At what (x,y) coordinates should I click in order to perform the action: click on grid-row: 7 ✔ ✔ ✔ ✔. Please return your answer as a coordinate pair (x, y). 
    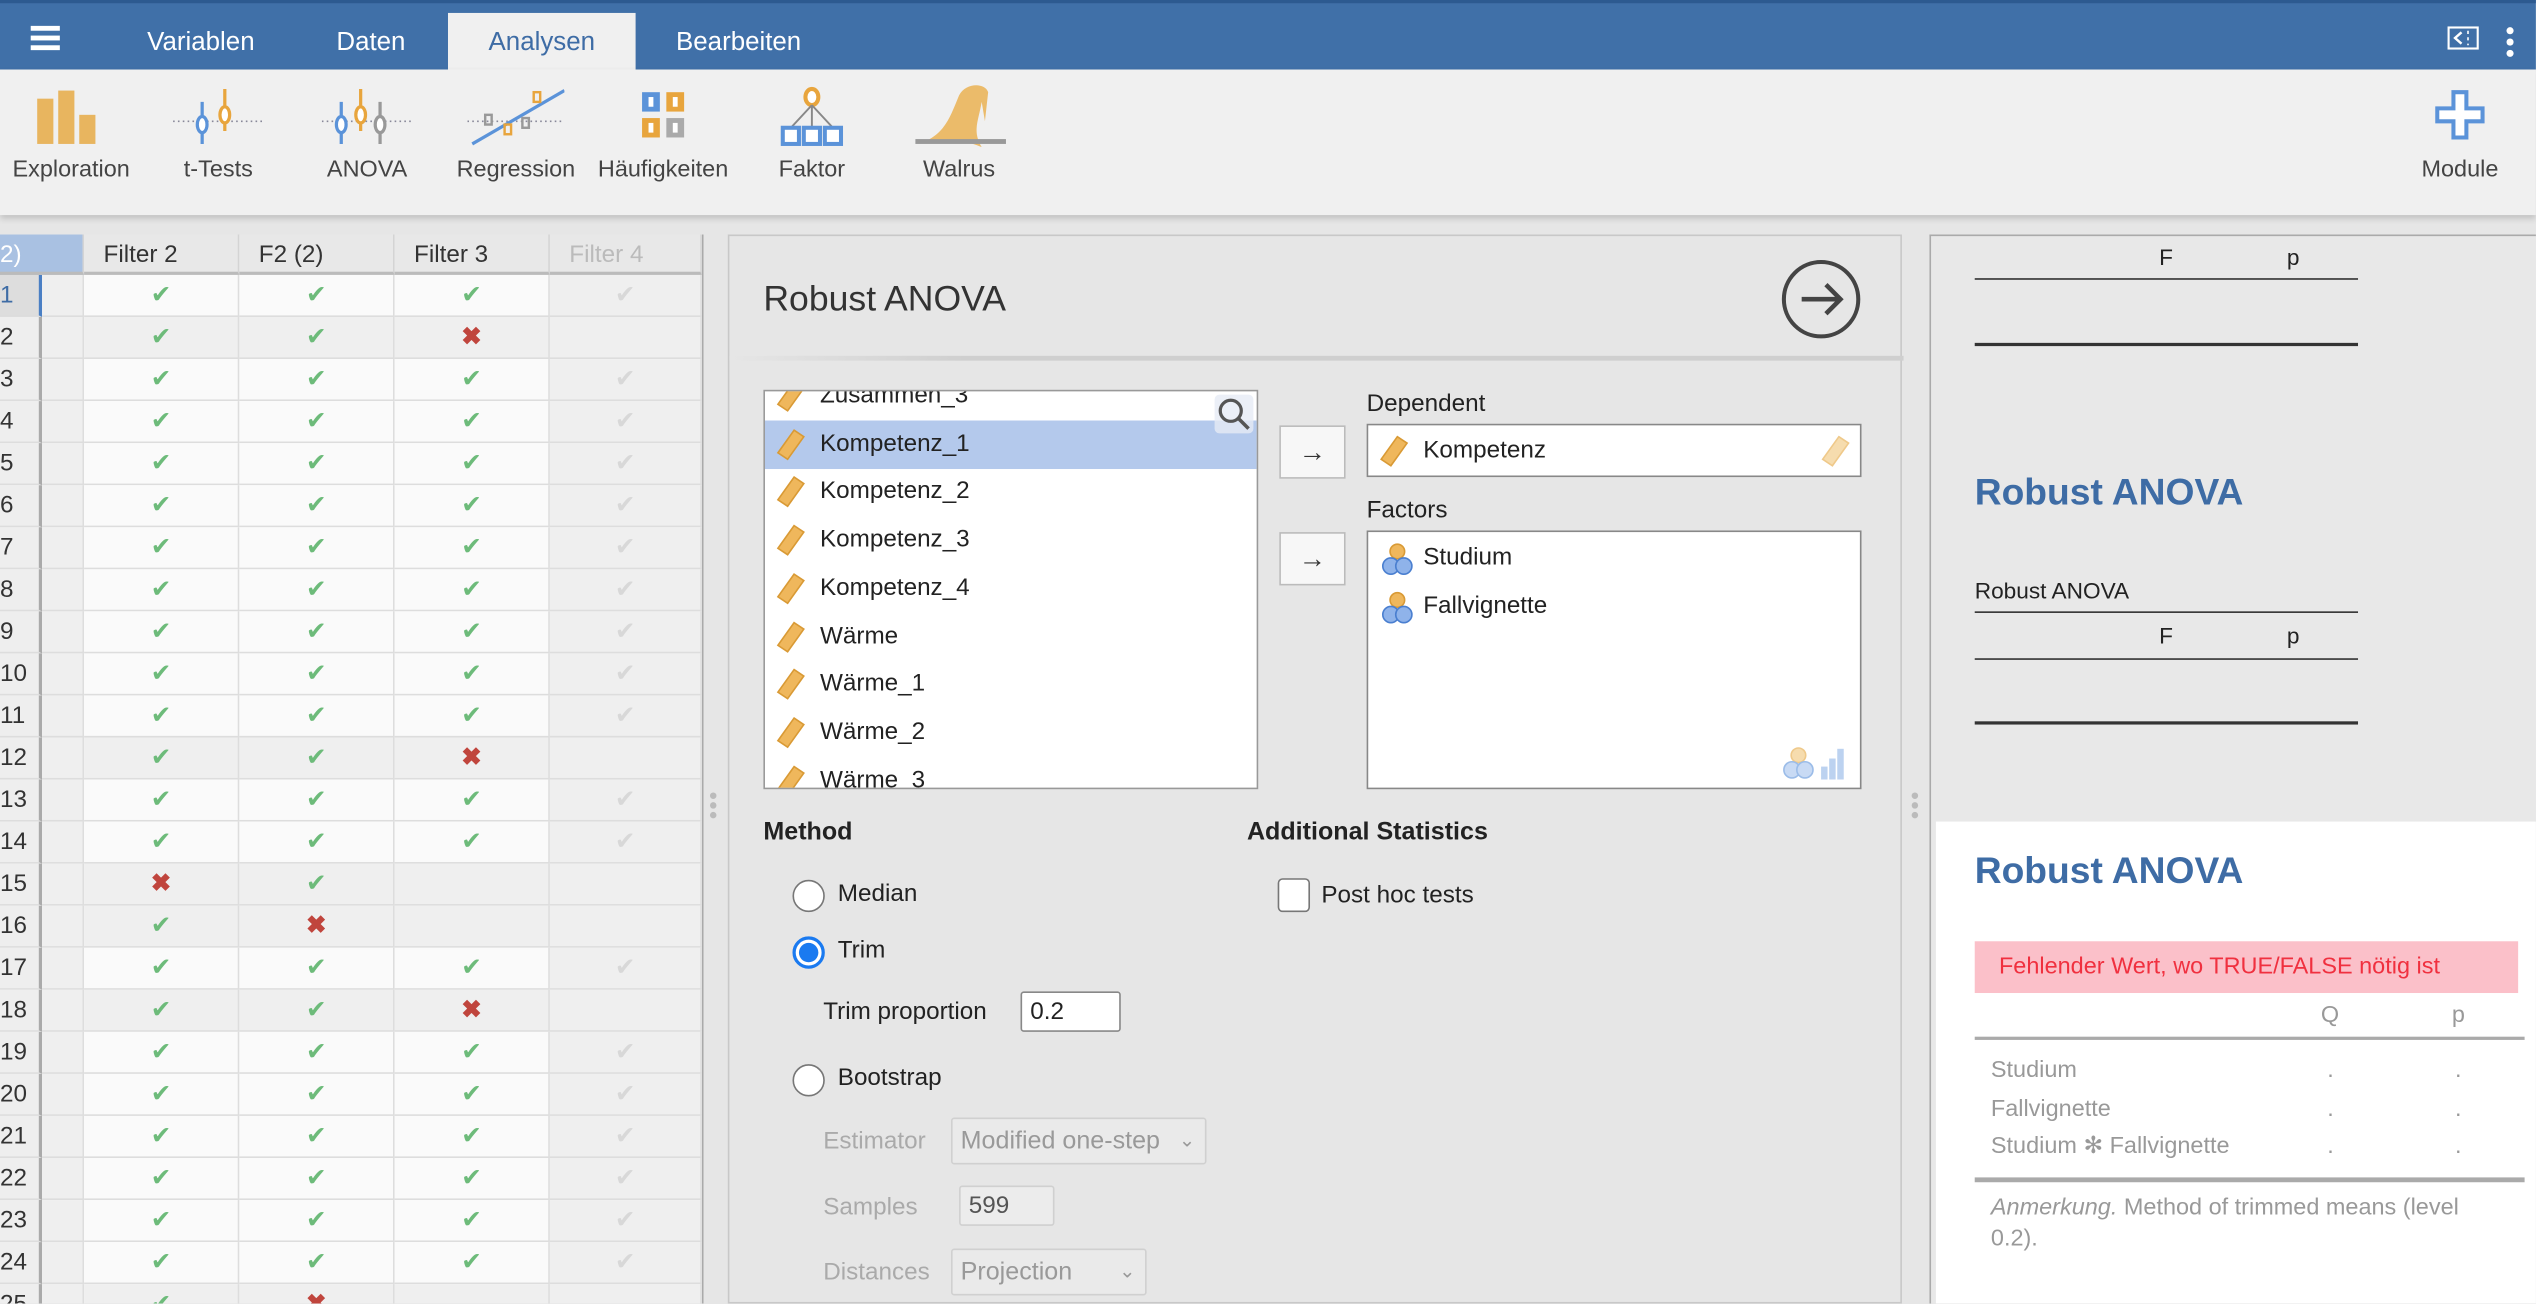
    Looking at the image, I should click on (351, 548).